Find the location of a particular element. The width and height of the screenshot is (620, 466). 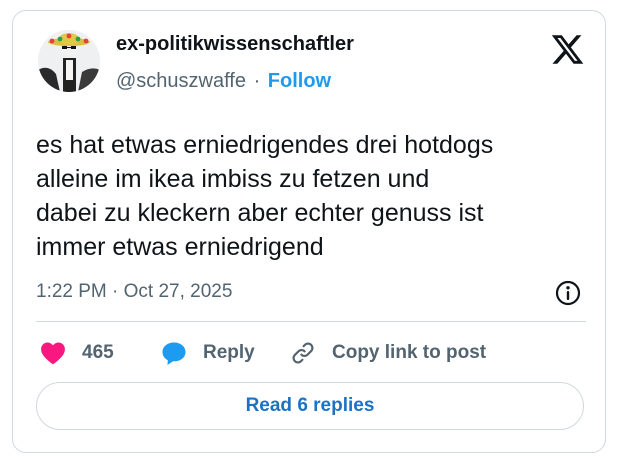

author-handle-row: @schuszwaffe · Follow is located at coordinates (223, 81).